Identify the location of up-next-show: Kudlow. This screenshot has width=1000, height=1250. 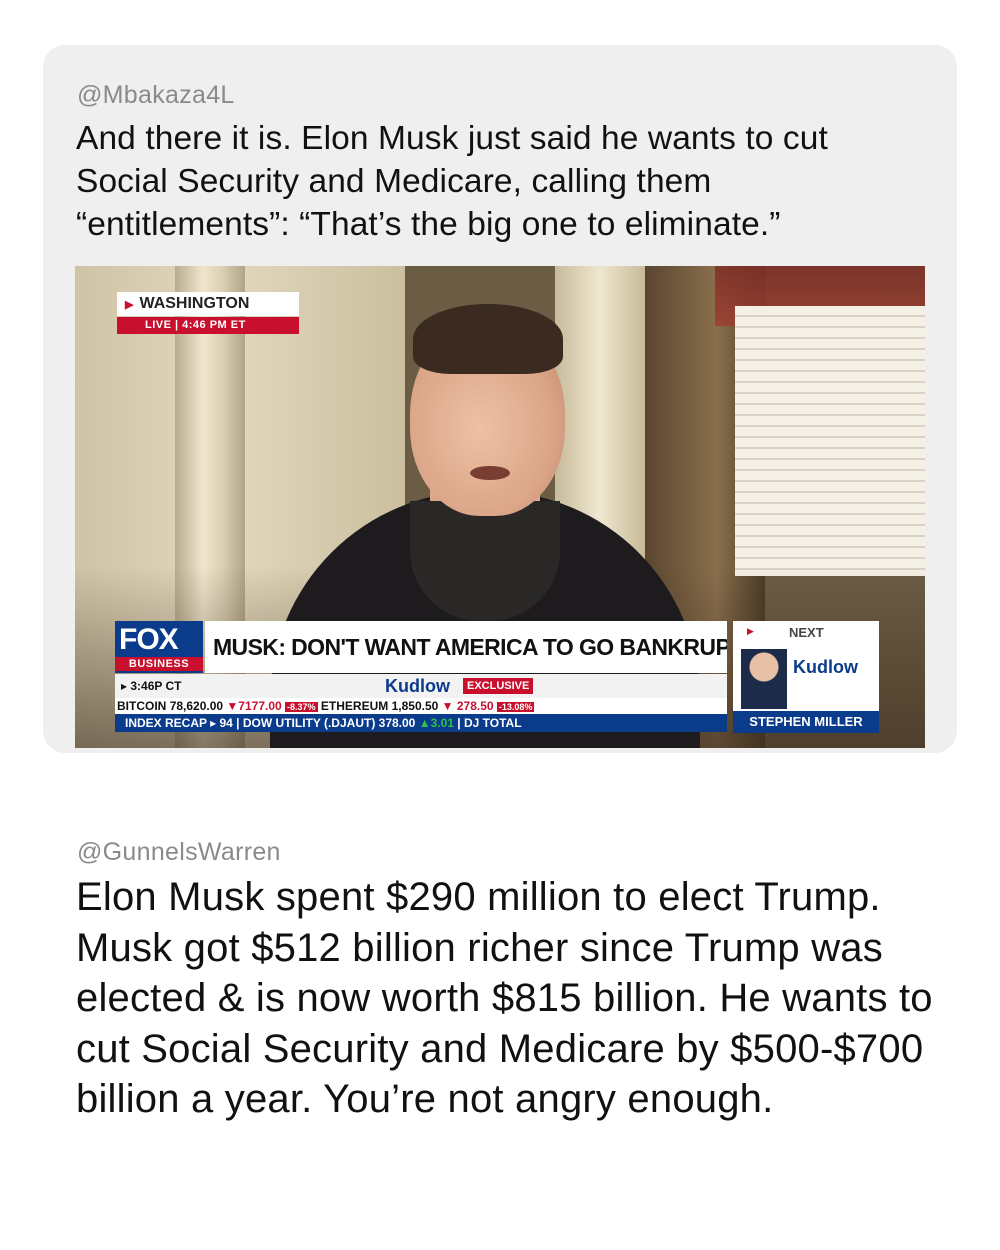
(825, 667).